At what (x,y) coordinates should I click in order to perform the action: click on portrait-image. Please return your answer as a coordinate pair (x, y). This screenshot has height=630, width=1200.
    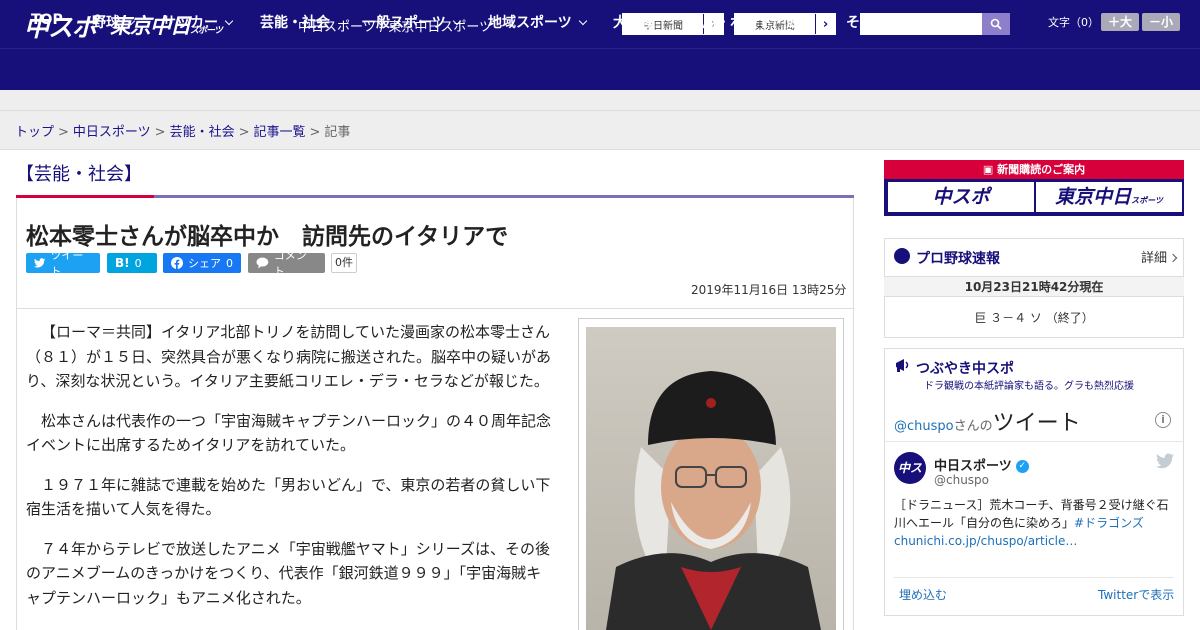
    Looking at the image, I should click on (711, 478).